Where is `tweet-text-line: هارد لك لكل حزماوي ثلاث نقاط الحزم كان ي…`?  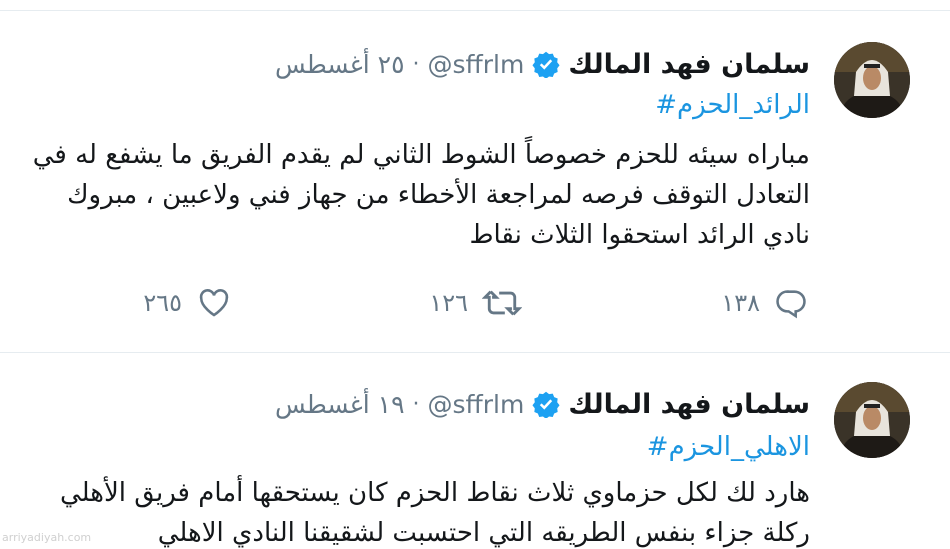
tweet-text-line: هارد لك لكل حزماوي ثلاث نقاط الحزم كان ي… is located at coordinates (434, 493).